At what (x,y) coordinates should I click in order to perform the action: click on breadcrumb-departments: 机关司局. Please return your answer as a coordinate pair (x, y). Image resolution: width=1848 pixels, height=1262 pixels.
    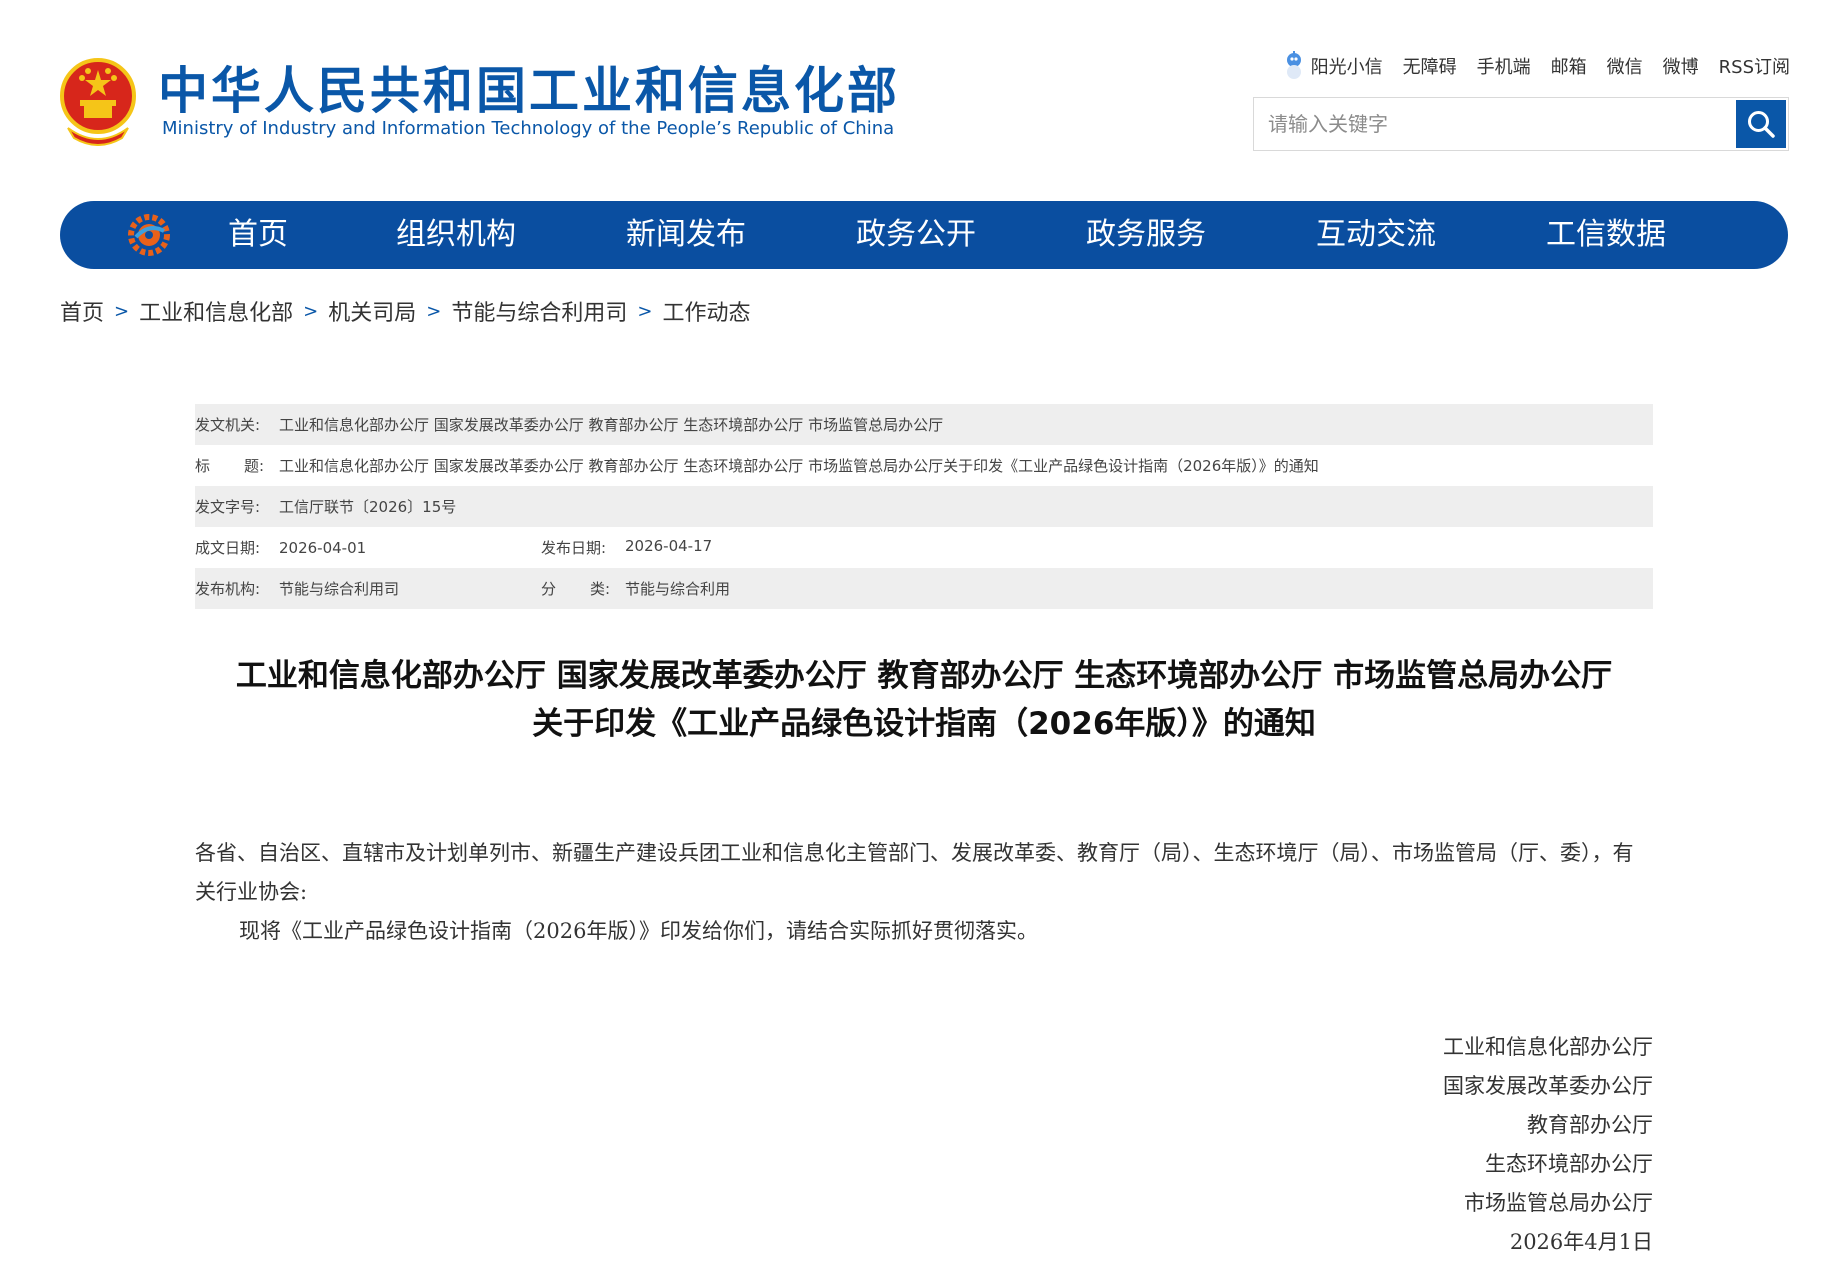
    Looking at the image, I should click on (372, 311).